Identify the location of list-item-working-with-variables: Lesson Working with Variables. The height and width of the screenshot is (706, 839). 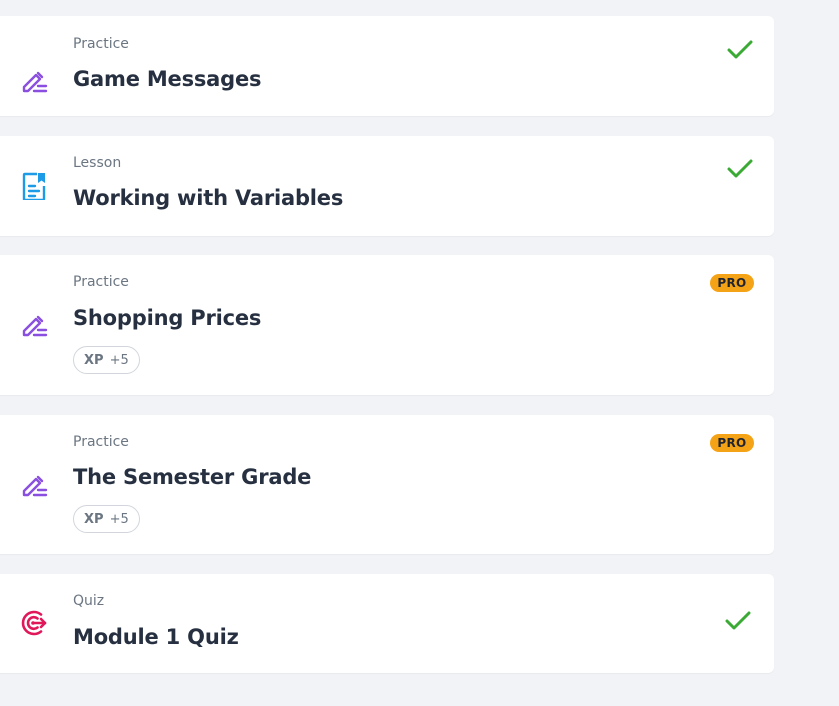
(387, 186).